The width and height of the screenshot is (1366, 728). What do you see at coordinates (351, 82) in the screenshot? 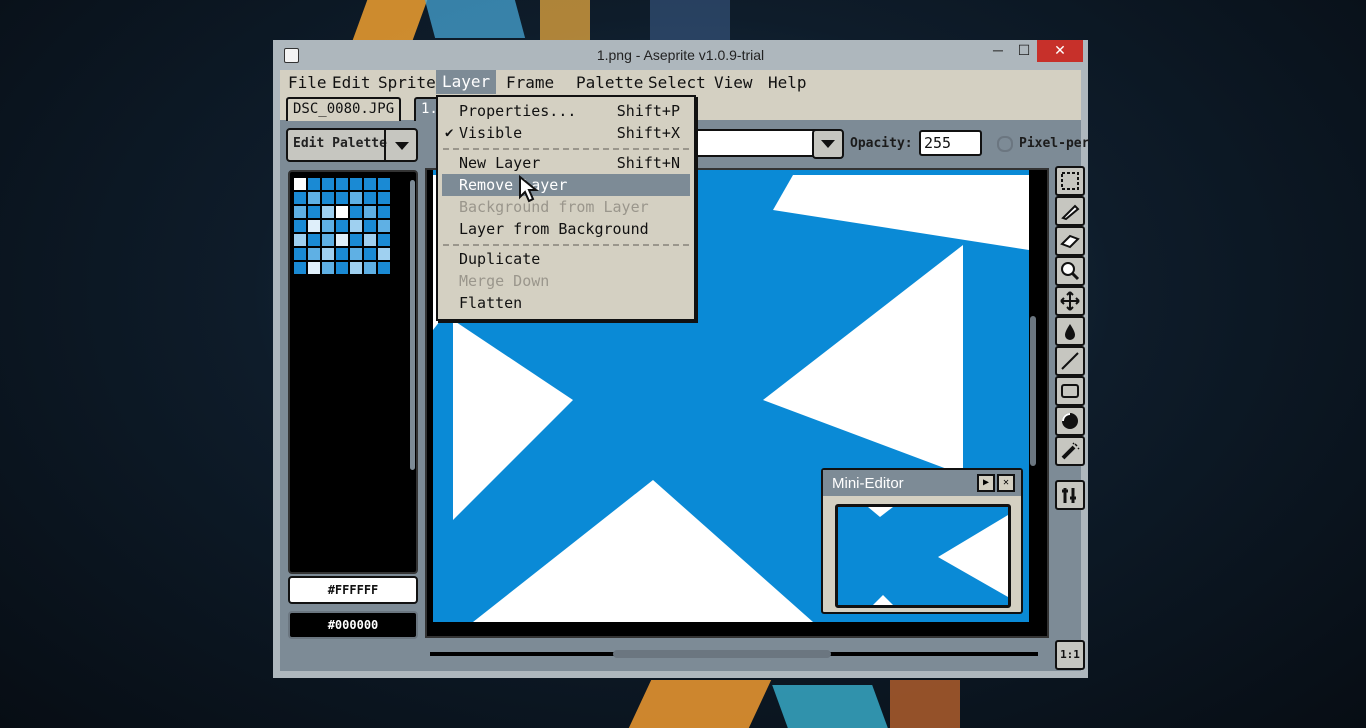
I see `menu-edit: Edit` at bounding box center [351, 82].